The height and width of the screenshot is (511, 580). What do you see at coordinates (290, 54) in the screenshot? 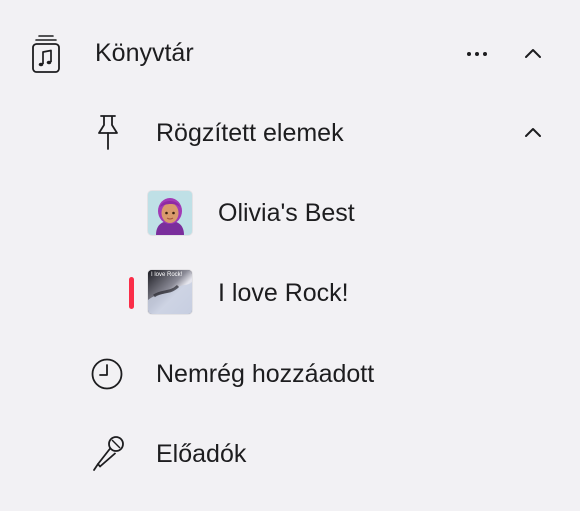
I see `sidebar-item-library: Könyvtár` at bounding box center [290, 54].